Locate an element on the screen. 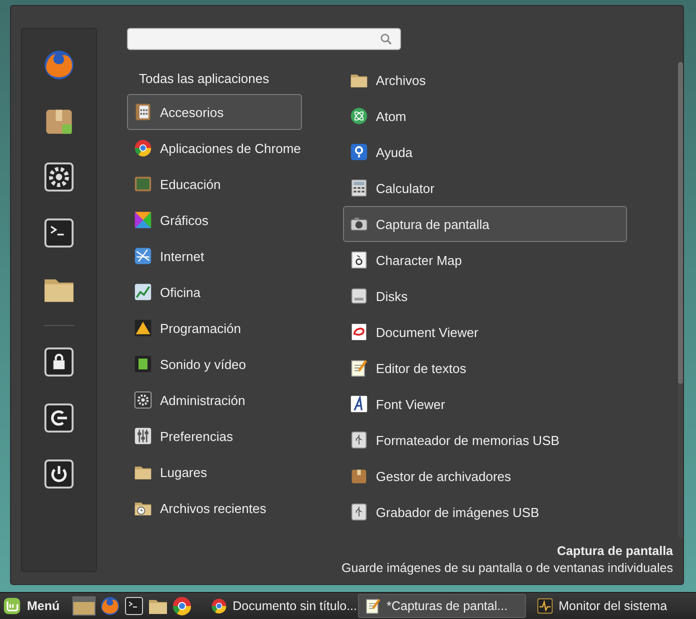 This screenshot has height=619, width=696. app-label: Font Viewer is located at coordinates (411, 404).